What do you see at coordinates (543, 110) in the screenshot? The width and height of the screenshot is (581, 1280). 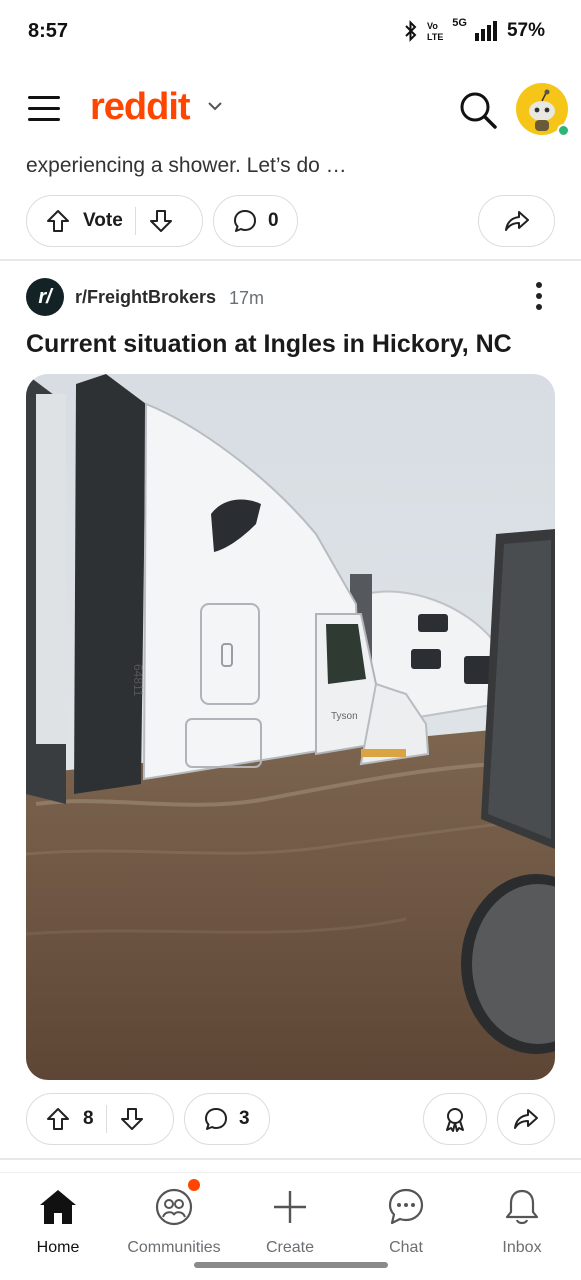 I see `avatar` at bounding box center [543, 110].